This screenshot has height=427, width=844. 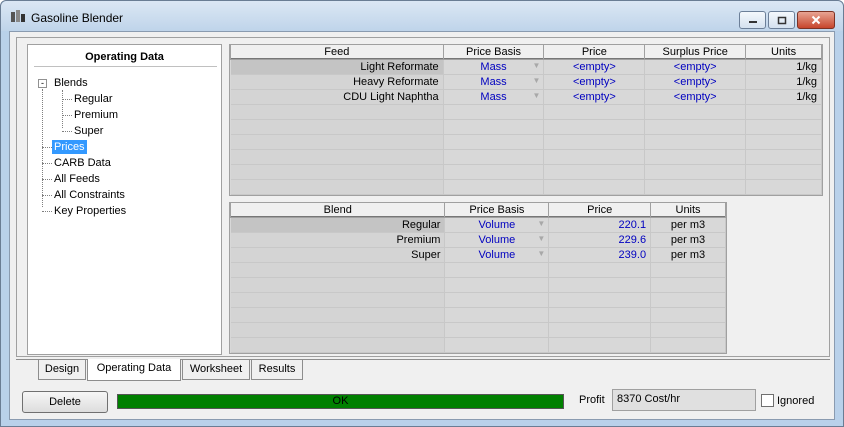 What do you see at coordinates (93, 99) in the screenshot?
I see `tree-node-regular: Regular` at bounding box center [93, 99].